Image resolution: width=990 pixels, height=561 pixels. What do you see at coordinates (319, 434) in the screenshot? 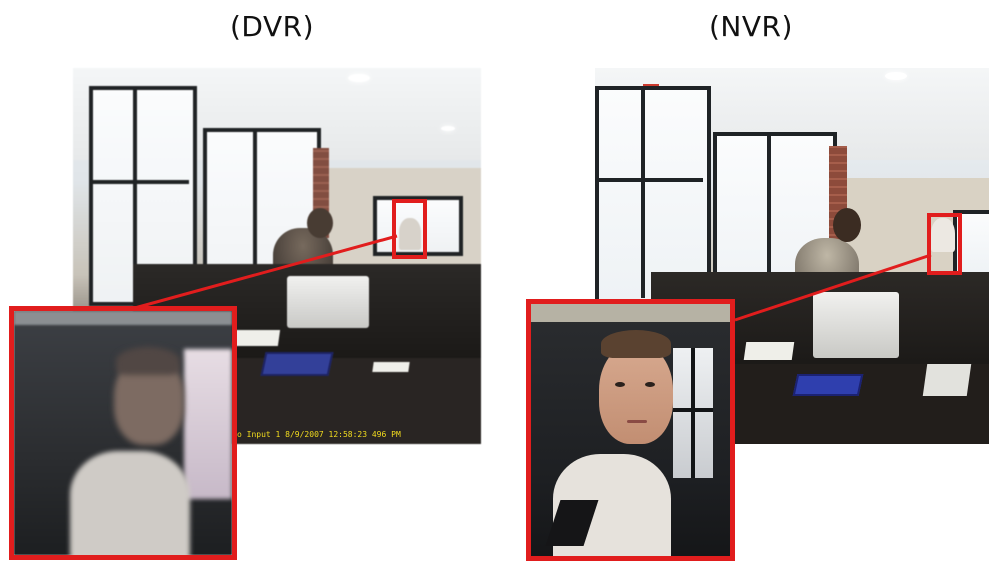
I see `dvr-timestamp-overlay: o Input 1 8/9/2007 12:58:23 496 PM` at bounding box center [319, 434].